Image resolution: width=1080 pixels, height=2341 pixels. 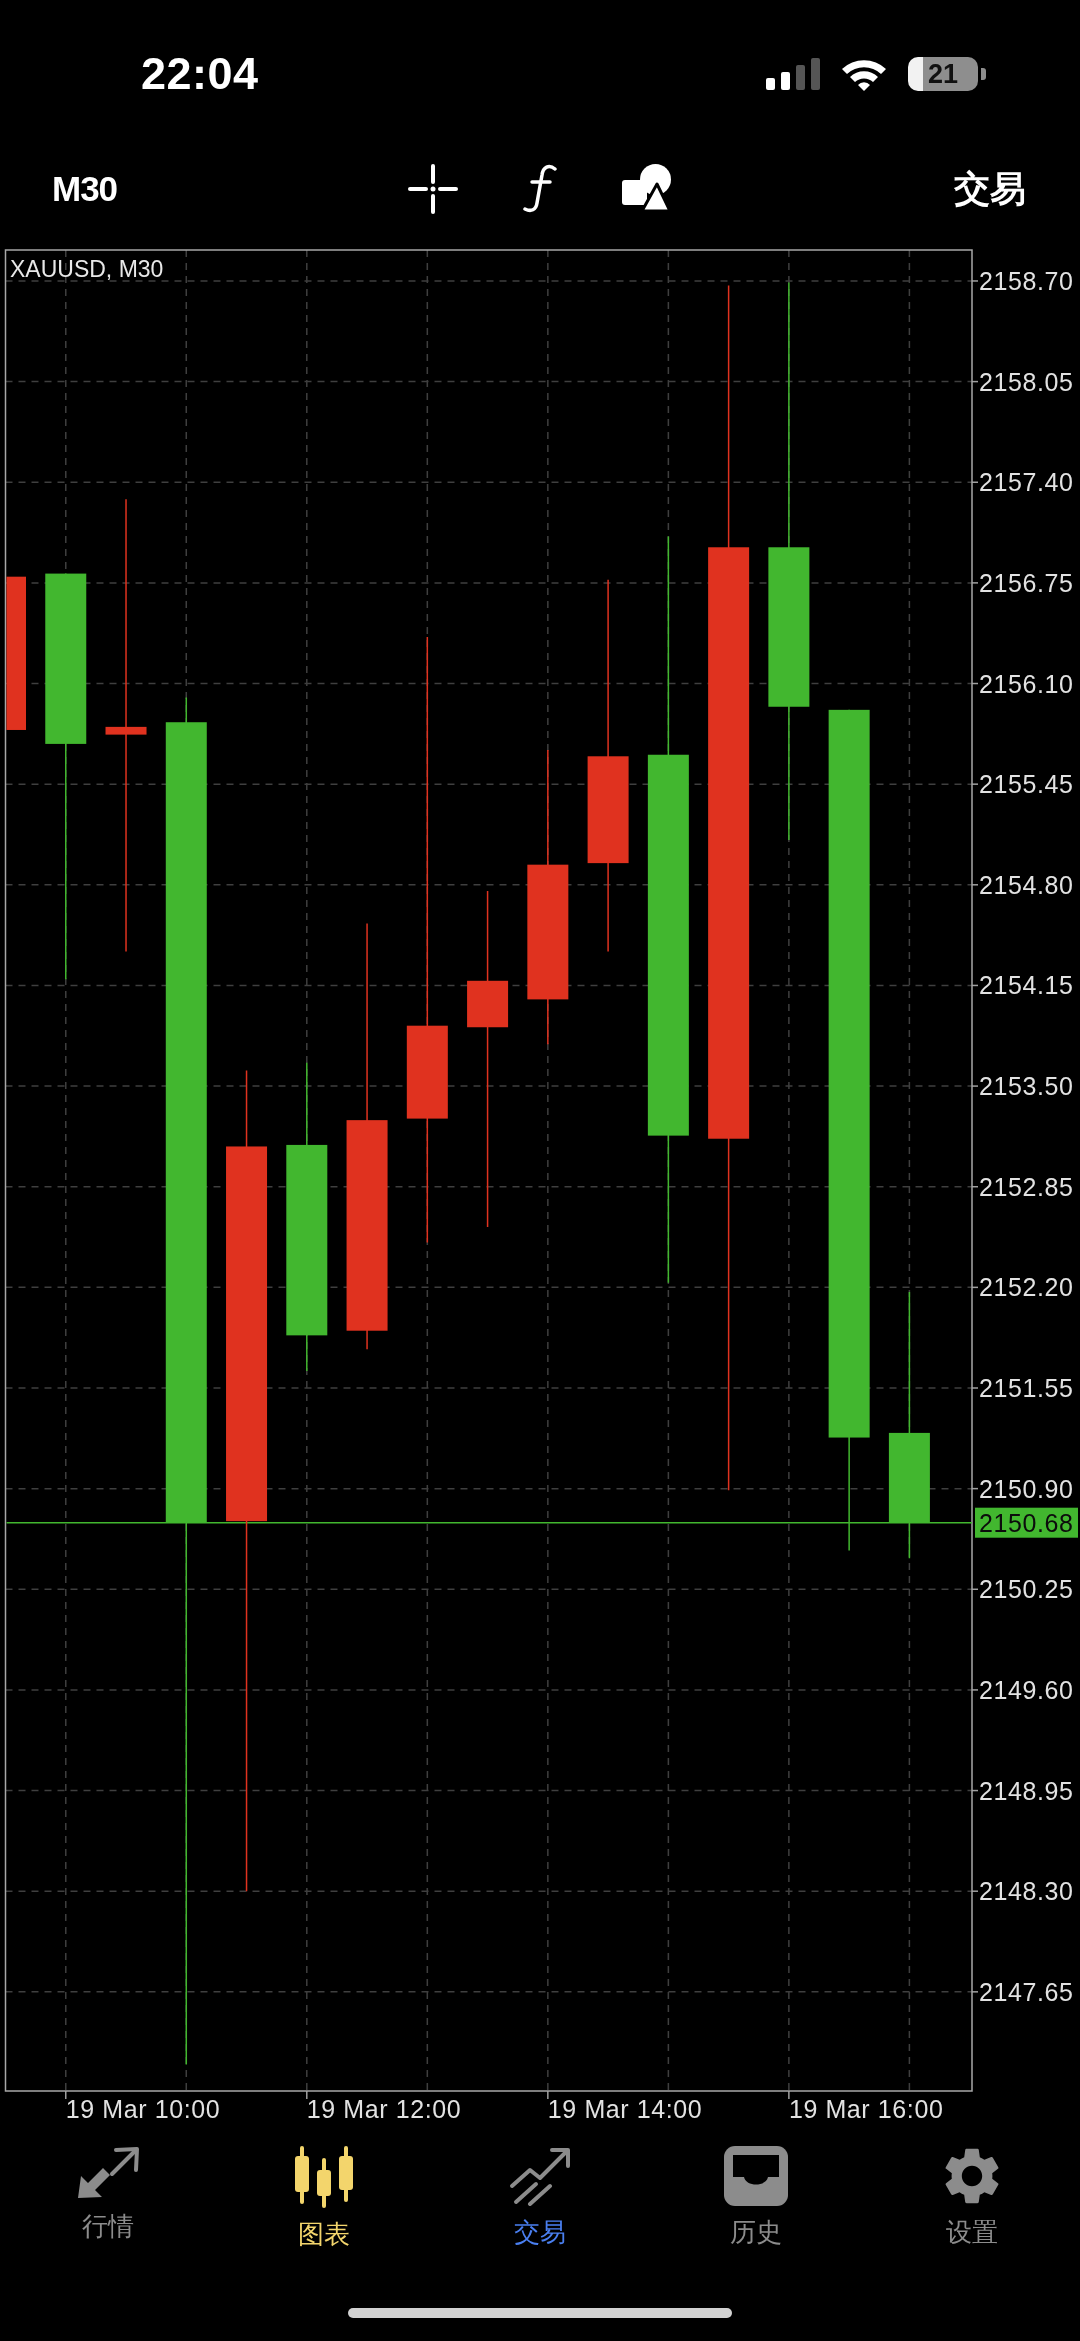 I want to click on nav-tab: 设置, so click(x=972, y=2189).